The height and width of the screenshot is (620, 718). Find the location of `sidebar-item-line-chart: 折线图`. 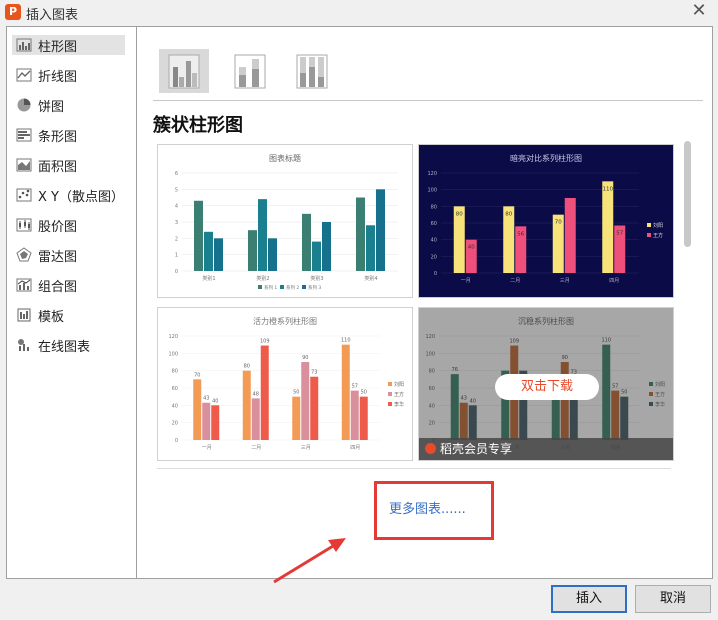

sidebar-item-line-chart: 折线图 is located at coordinates (68, 75).